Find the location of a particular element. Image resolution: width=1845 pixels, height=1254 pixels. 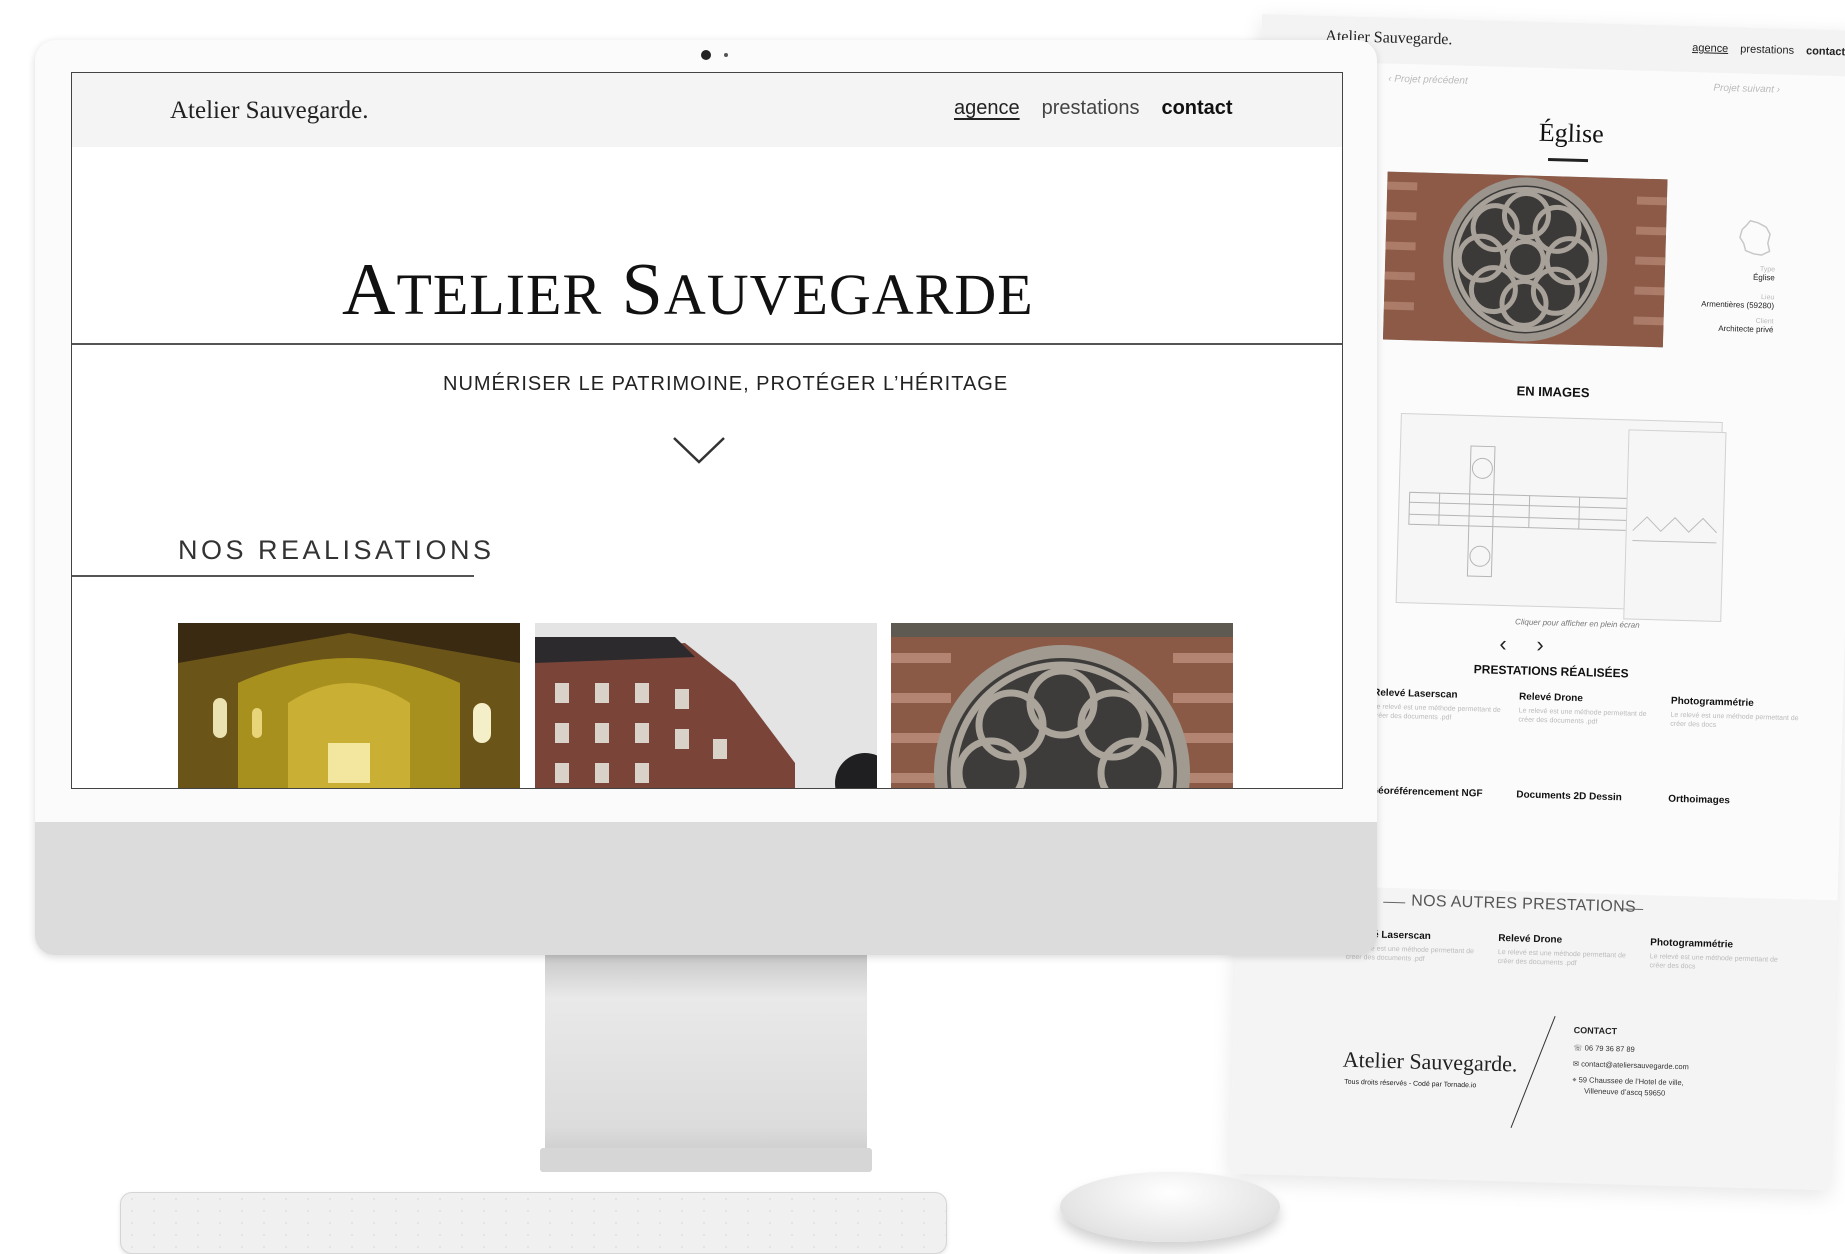

meta-type-value: Église is located at coordinates (1763, 277).